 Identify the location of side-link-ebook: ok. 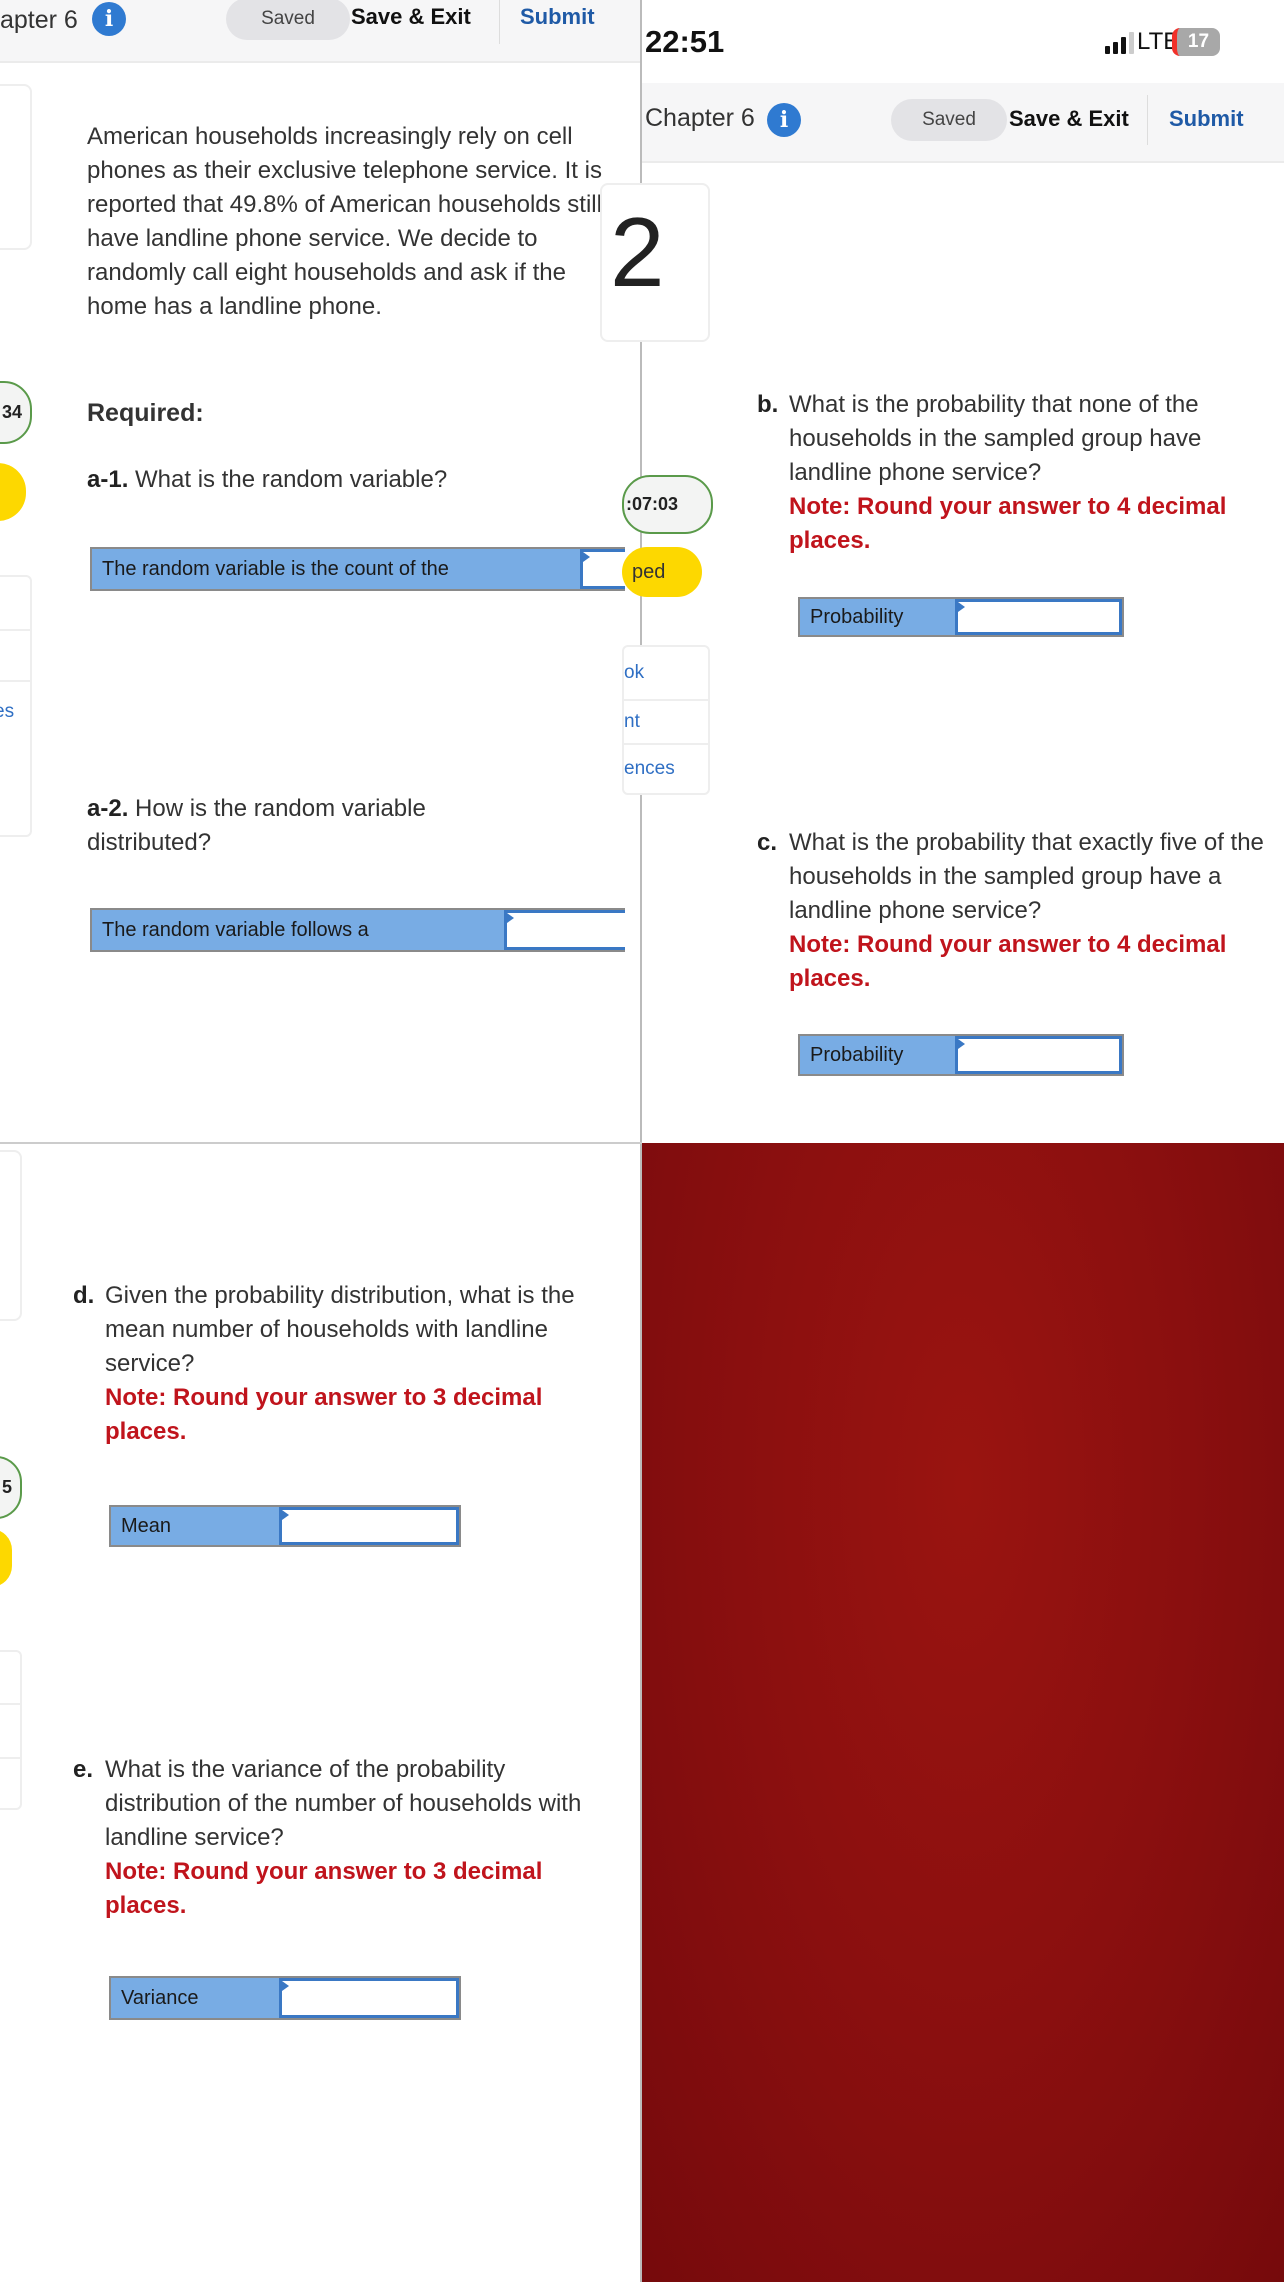
(666, 674).